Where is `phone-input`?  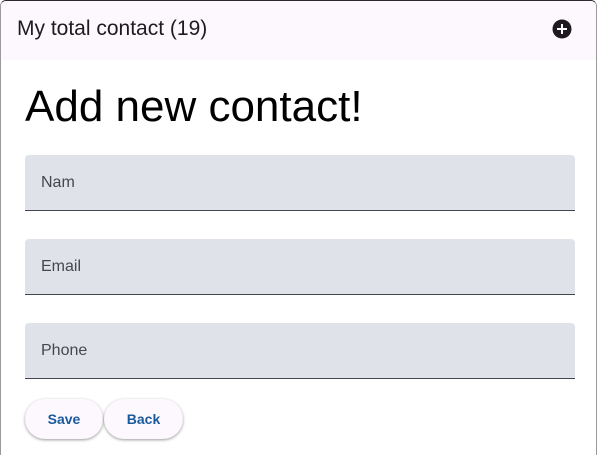
phone-input is located at coordinates (300, 350).